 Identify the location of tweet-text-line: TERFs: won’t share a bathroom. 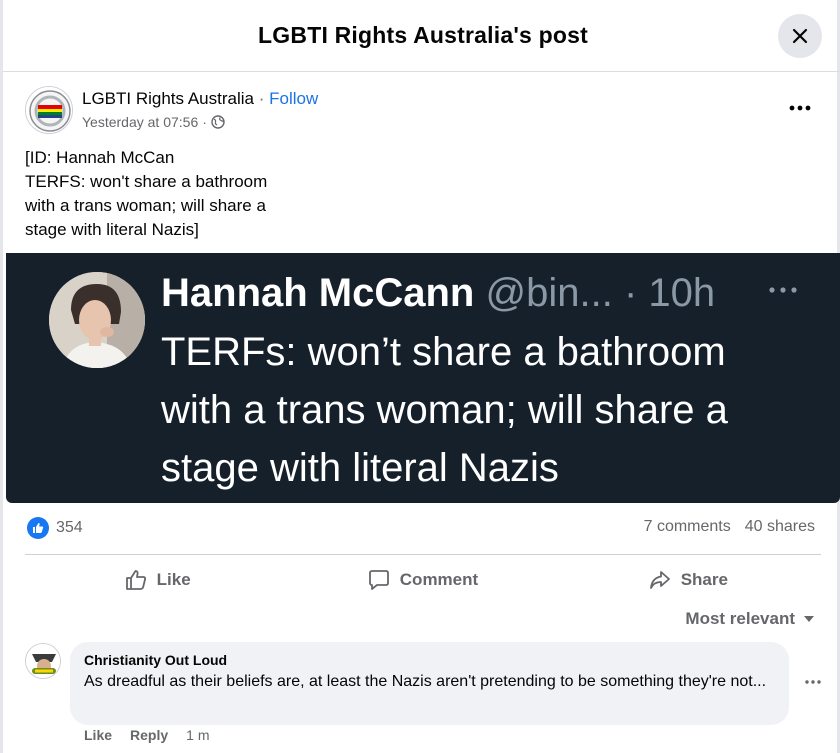
(443, 352).